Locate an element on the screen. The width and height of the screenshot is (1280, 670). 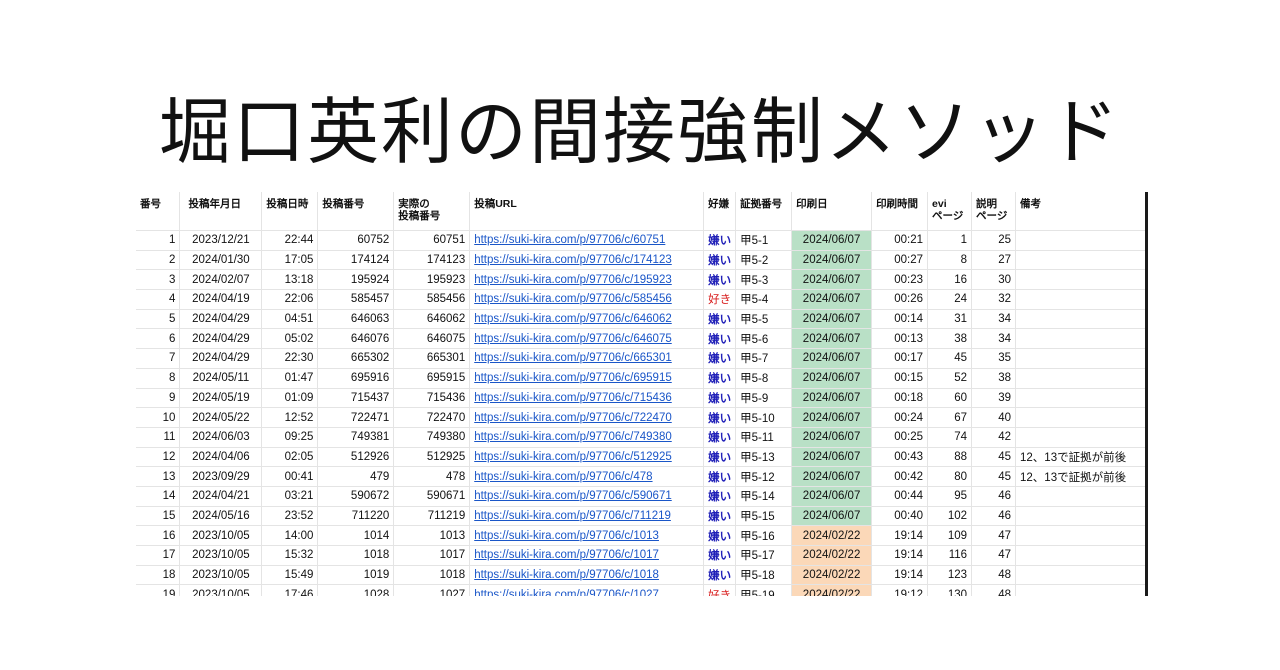
cell-evi-page: 116 is located at coordinates (950, 555).